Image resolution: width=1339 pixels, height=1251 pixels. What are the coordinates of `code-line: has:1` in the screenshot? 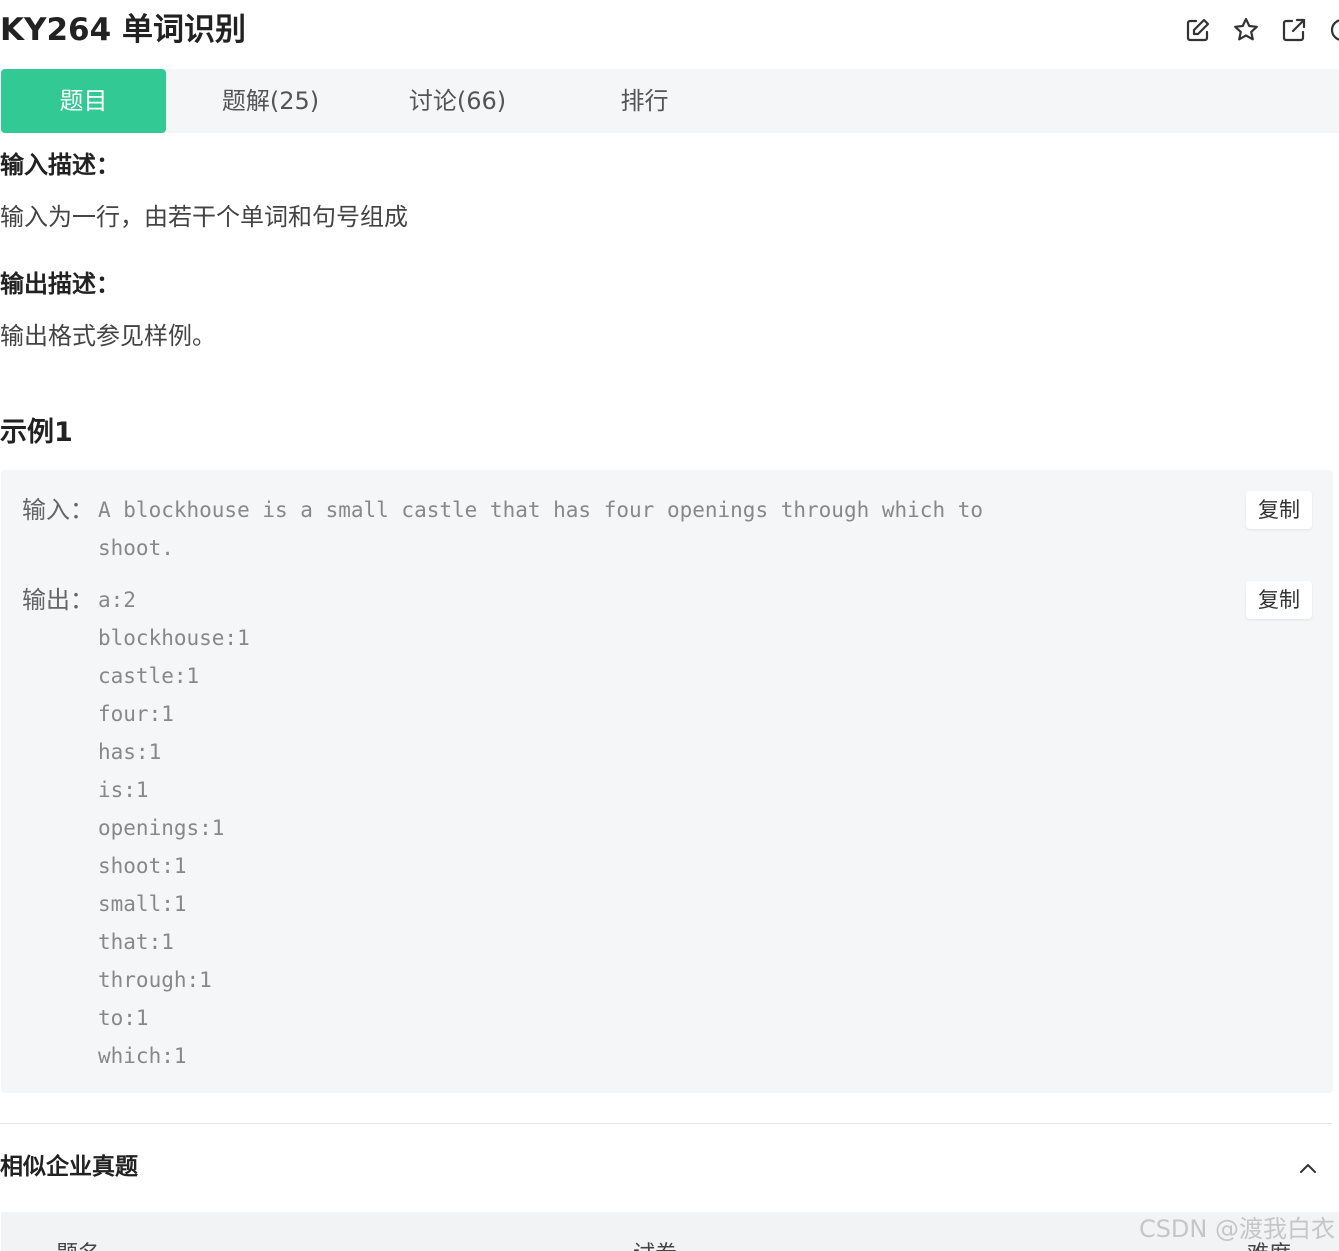 It's located at (130, 752).